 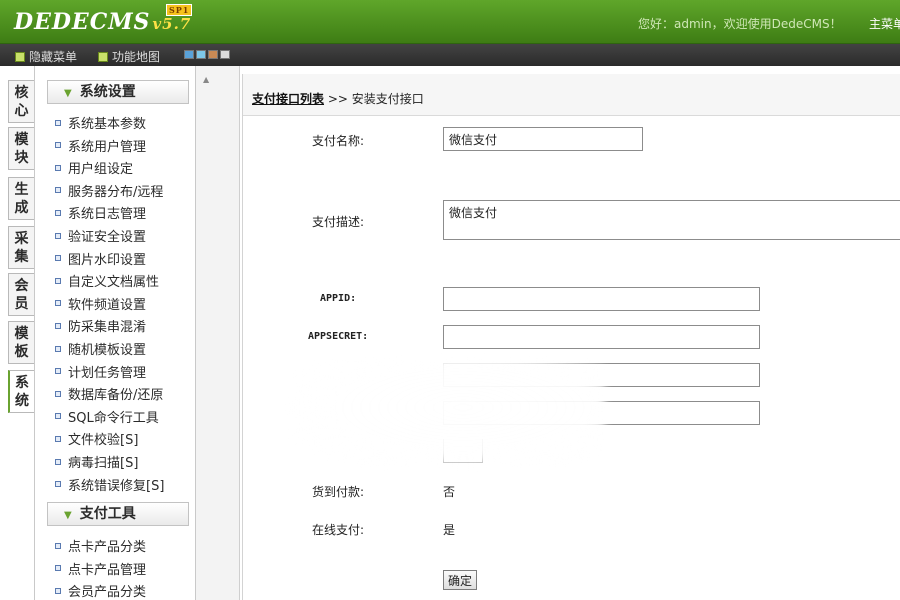 What do you see at coordinates (21, 342) in the screenshot?
I see `vtab-5: 模板` at bounding box center [21, 342].